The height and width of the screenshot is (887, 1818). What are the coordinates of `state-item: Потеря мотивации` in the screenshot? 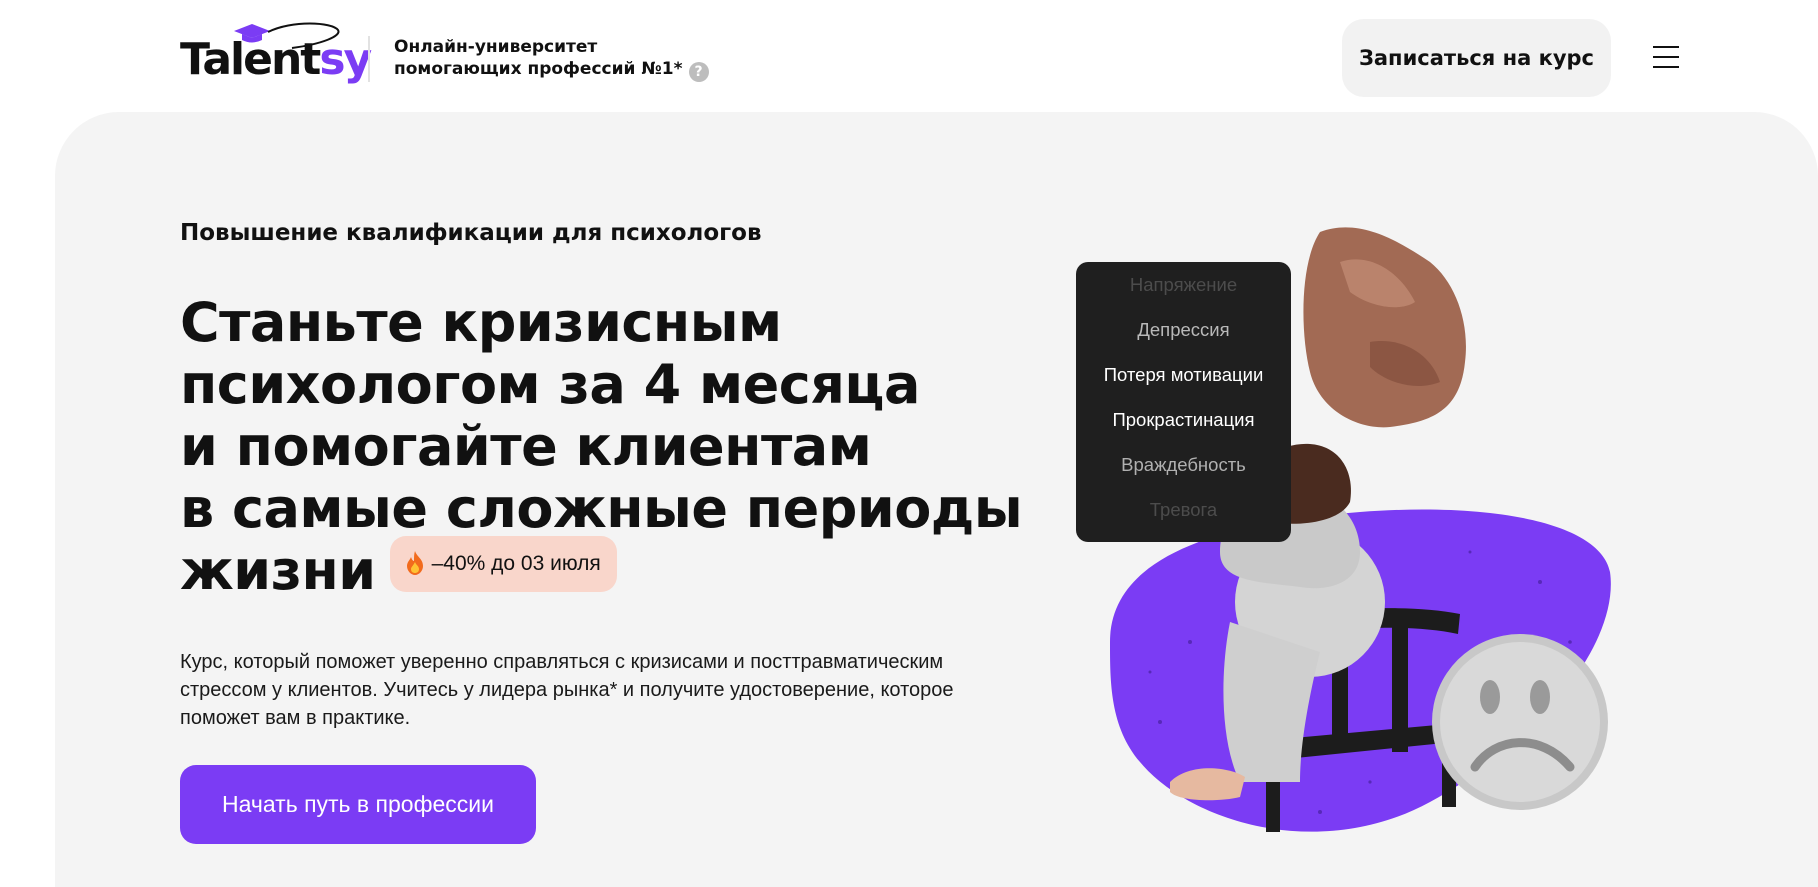 It's located at (1183, 374).